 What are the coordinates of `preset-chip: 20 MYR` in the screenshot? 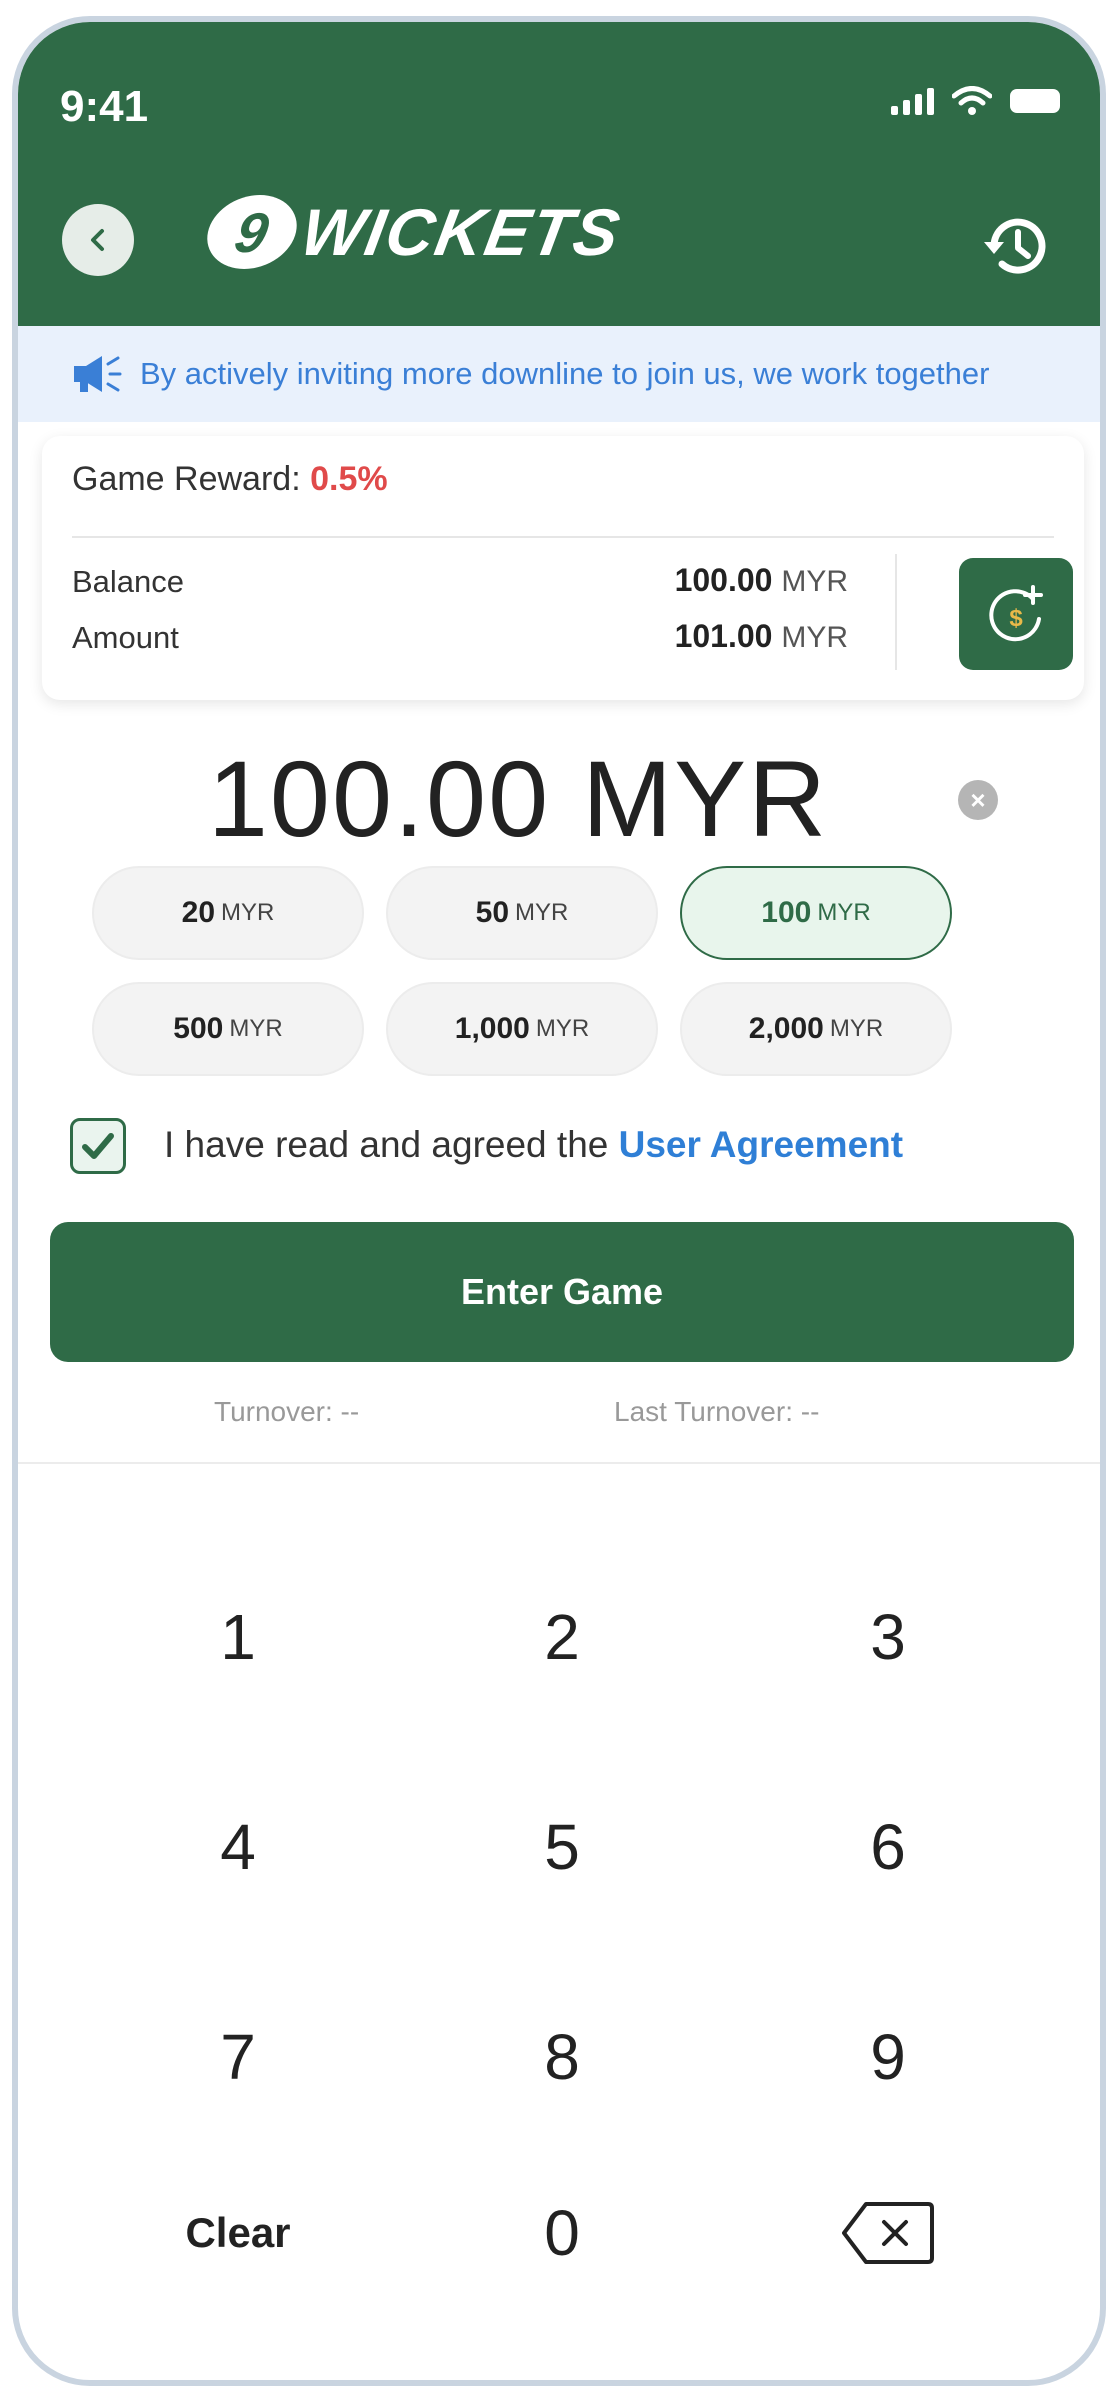 It's located at (228, 913).